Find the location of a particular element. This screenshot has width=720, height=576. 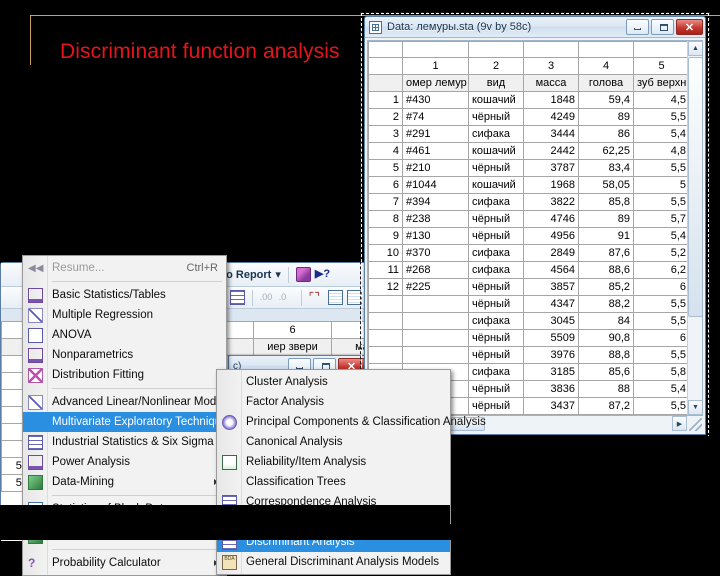

cell-lemur-id is located at coordinates (435, 321).